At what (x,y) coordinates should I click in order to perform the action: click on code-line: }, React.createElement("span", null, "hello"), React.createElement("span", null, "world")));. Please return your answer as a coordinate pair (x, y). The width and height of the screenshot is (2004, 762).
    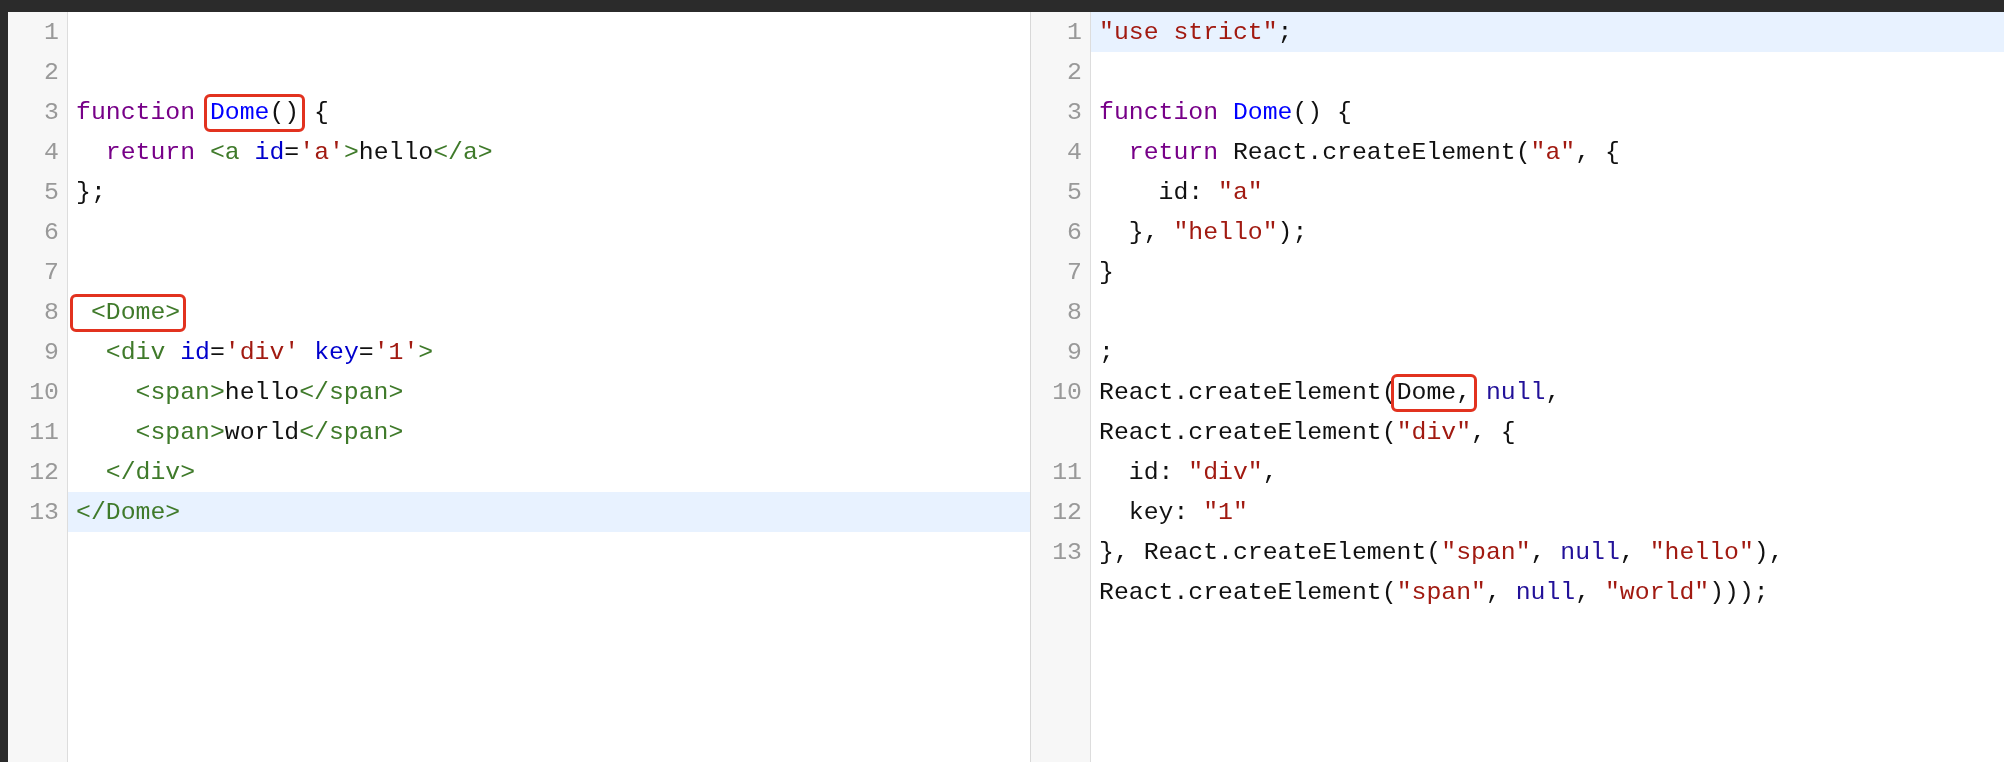
    Looking at the image, I should click on (1441, 572).